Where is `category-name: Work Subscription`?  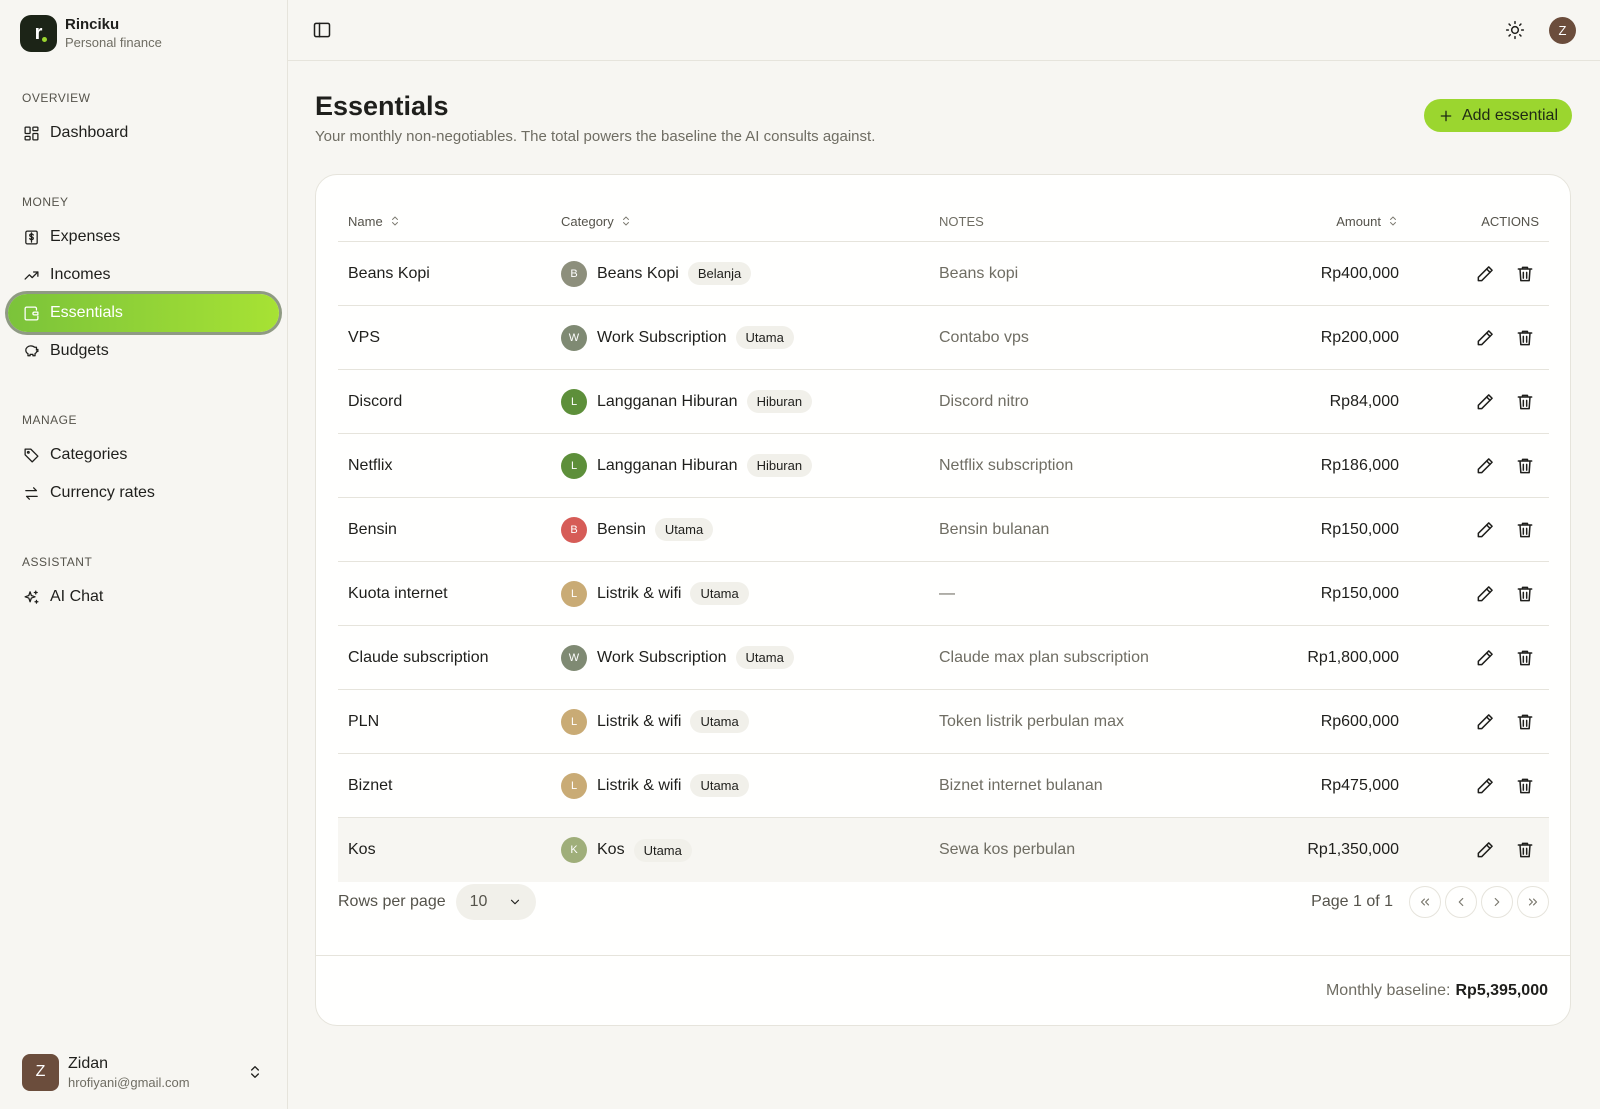 category-name: Work Subscription is located at coordinates (662, 657).